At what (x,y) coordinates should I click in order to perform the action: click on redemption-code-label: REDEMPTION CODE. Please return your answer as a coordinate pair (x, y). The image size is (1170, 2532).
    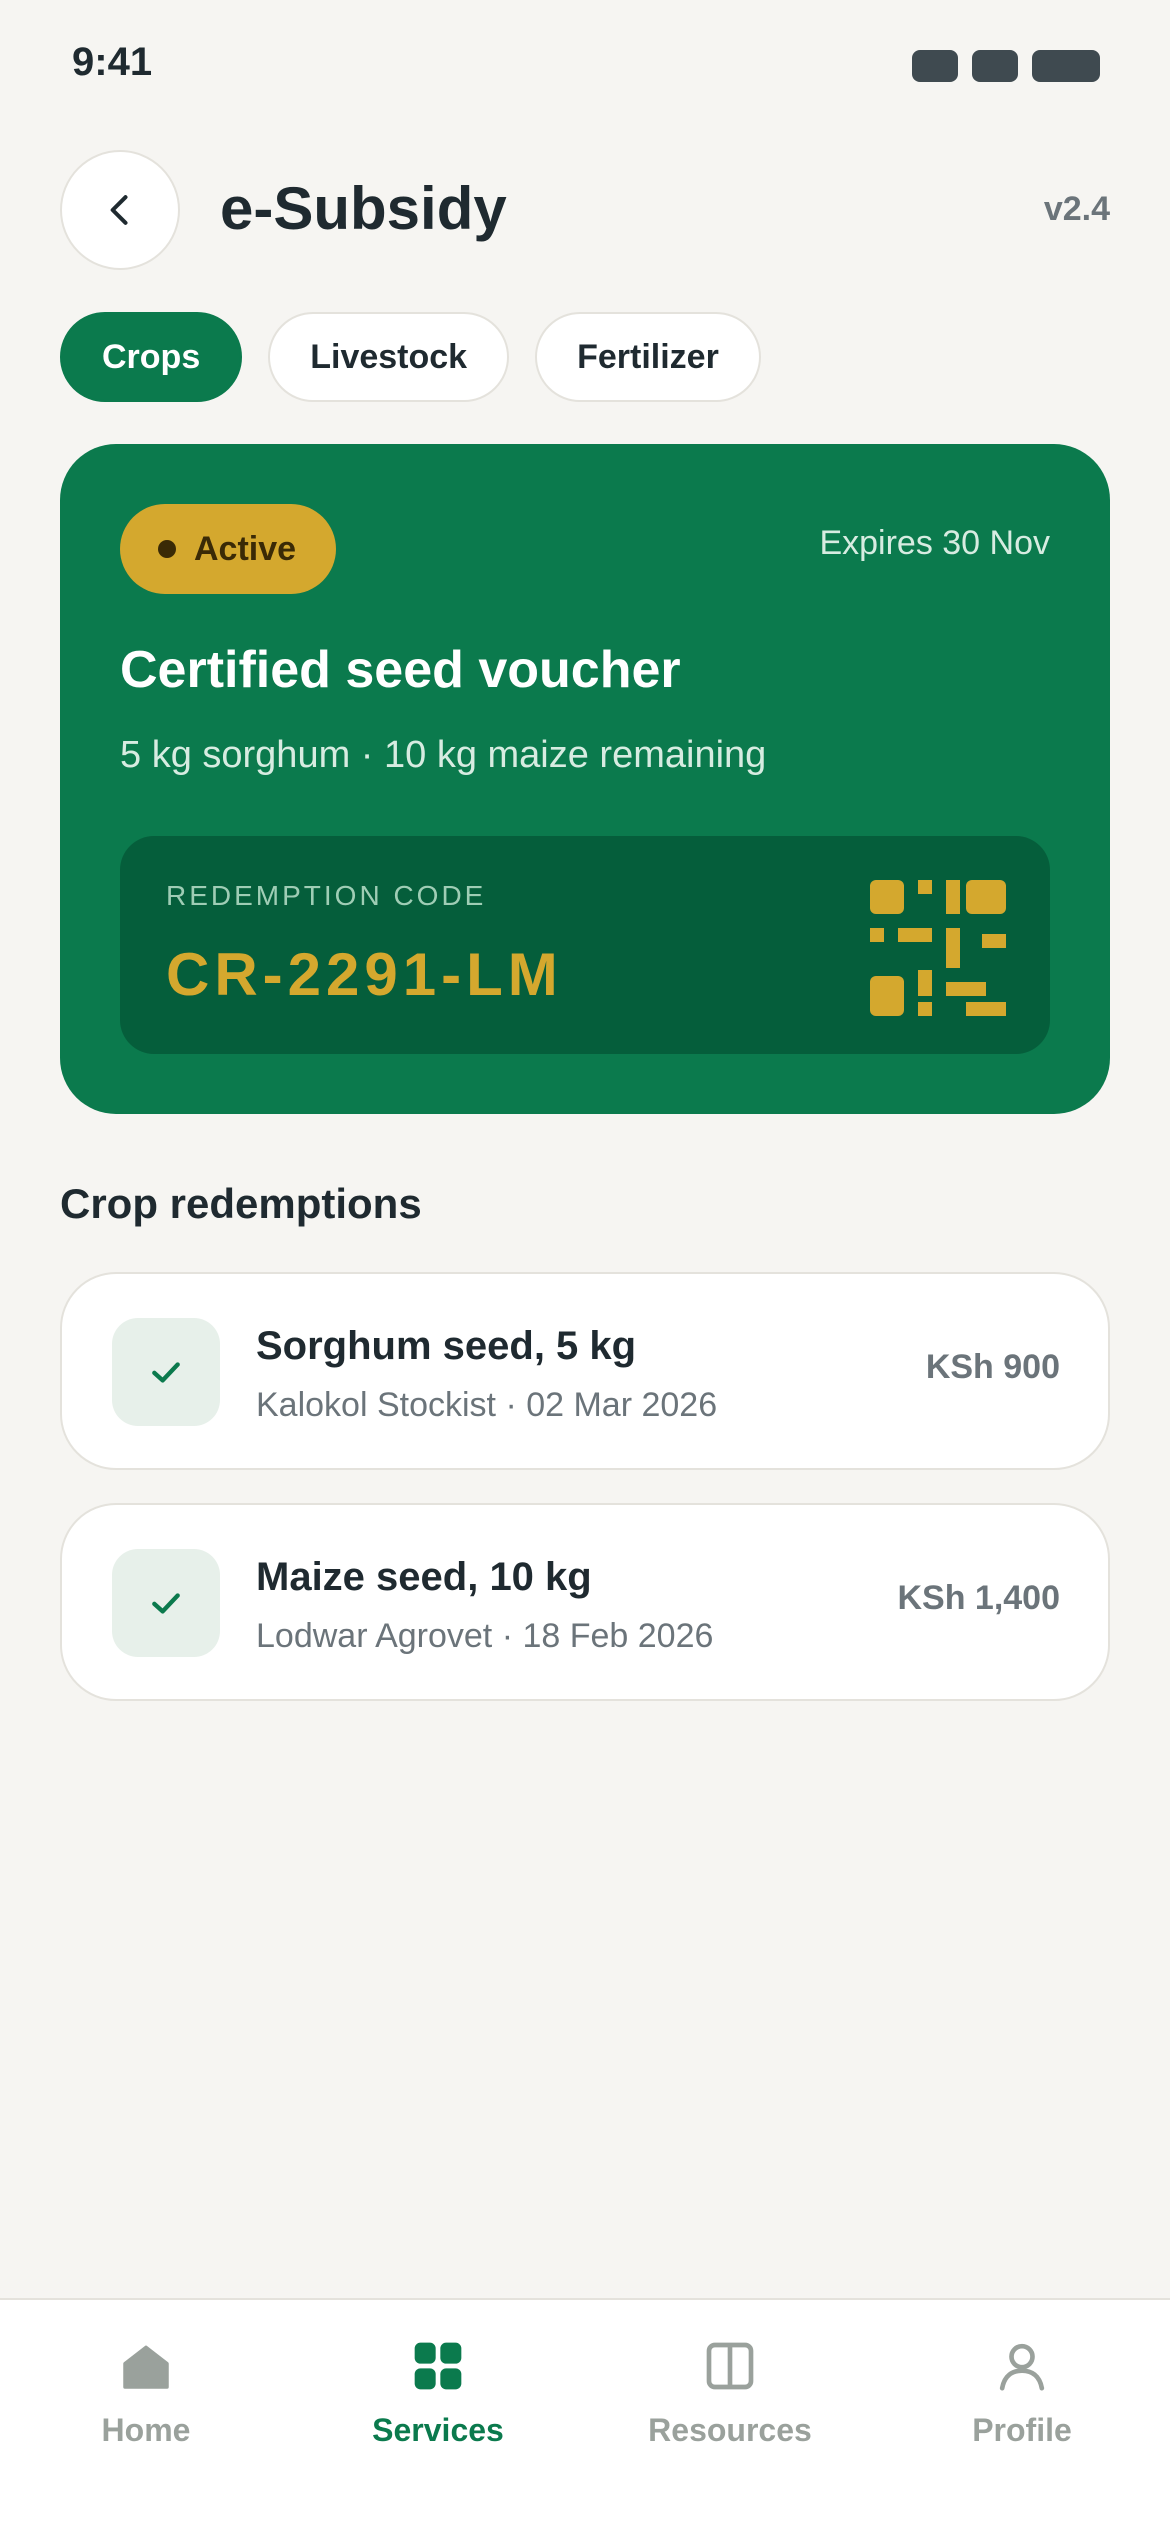
    Looking at the image, I should click on (326, 895).